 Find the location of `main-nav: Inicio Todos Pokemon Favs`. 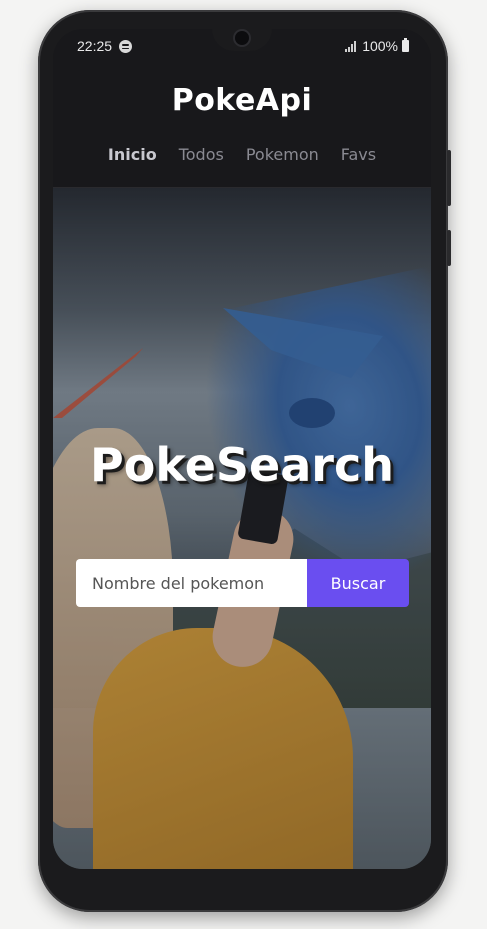

main-nav: Inicio Todos Pokemon Favs is located at coordinates (242, 154).